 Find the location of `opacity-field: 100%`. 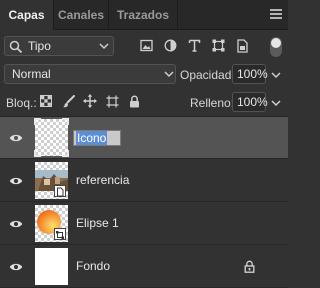

opacity-field: 100% is located at coordinates (250, 74).